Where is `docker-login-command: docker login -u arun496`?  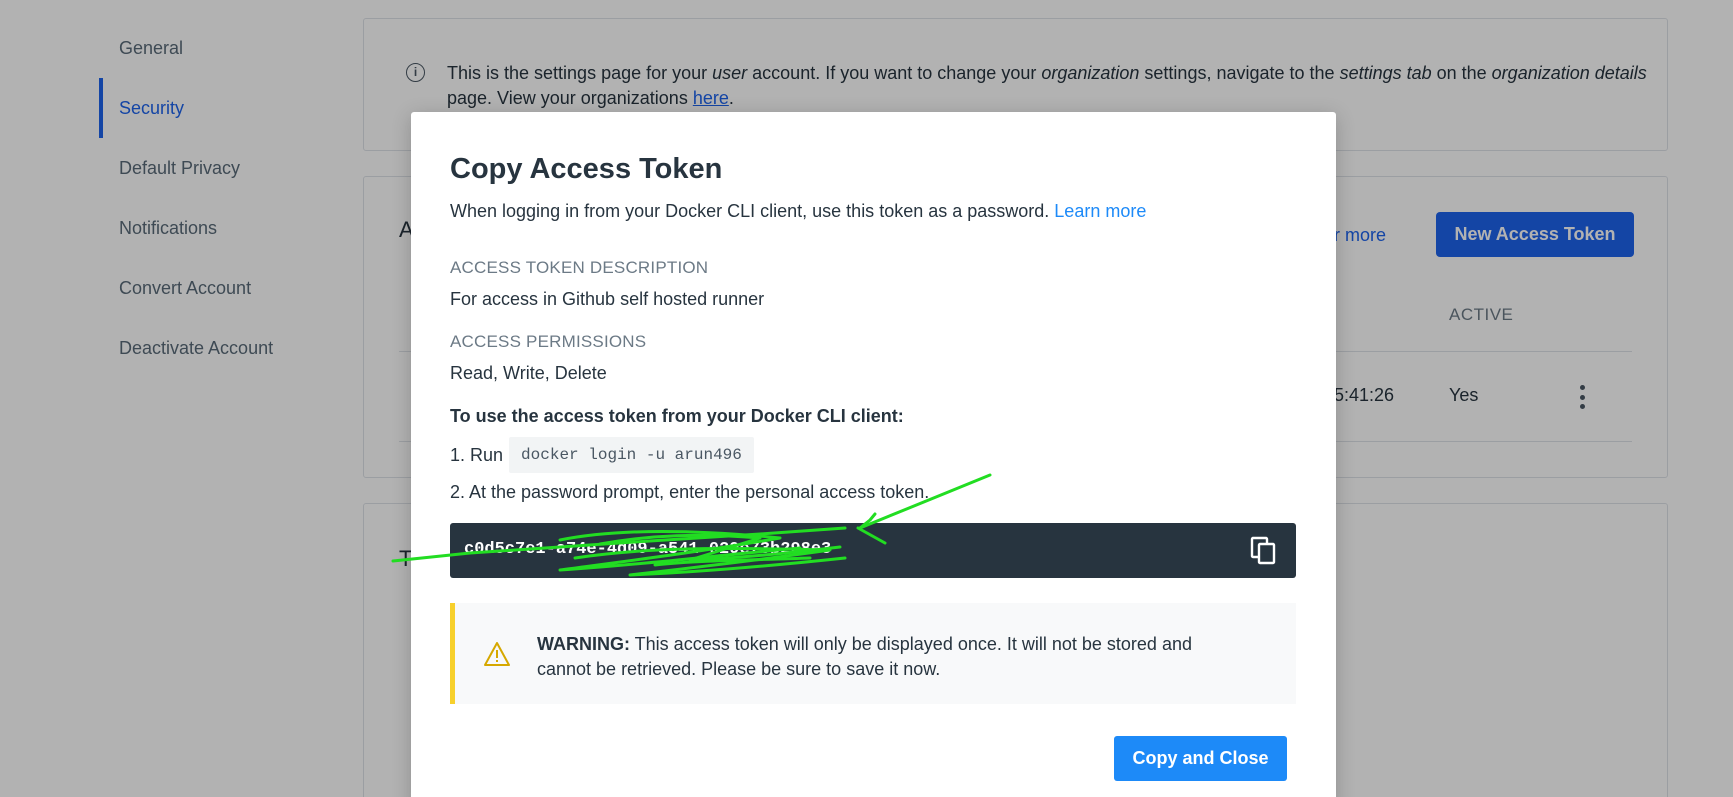
docker-login-command: docker login -u arun496 is located at coordinates (631, 455).